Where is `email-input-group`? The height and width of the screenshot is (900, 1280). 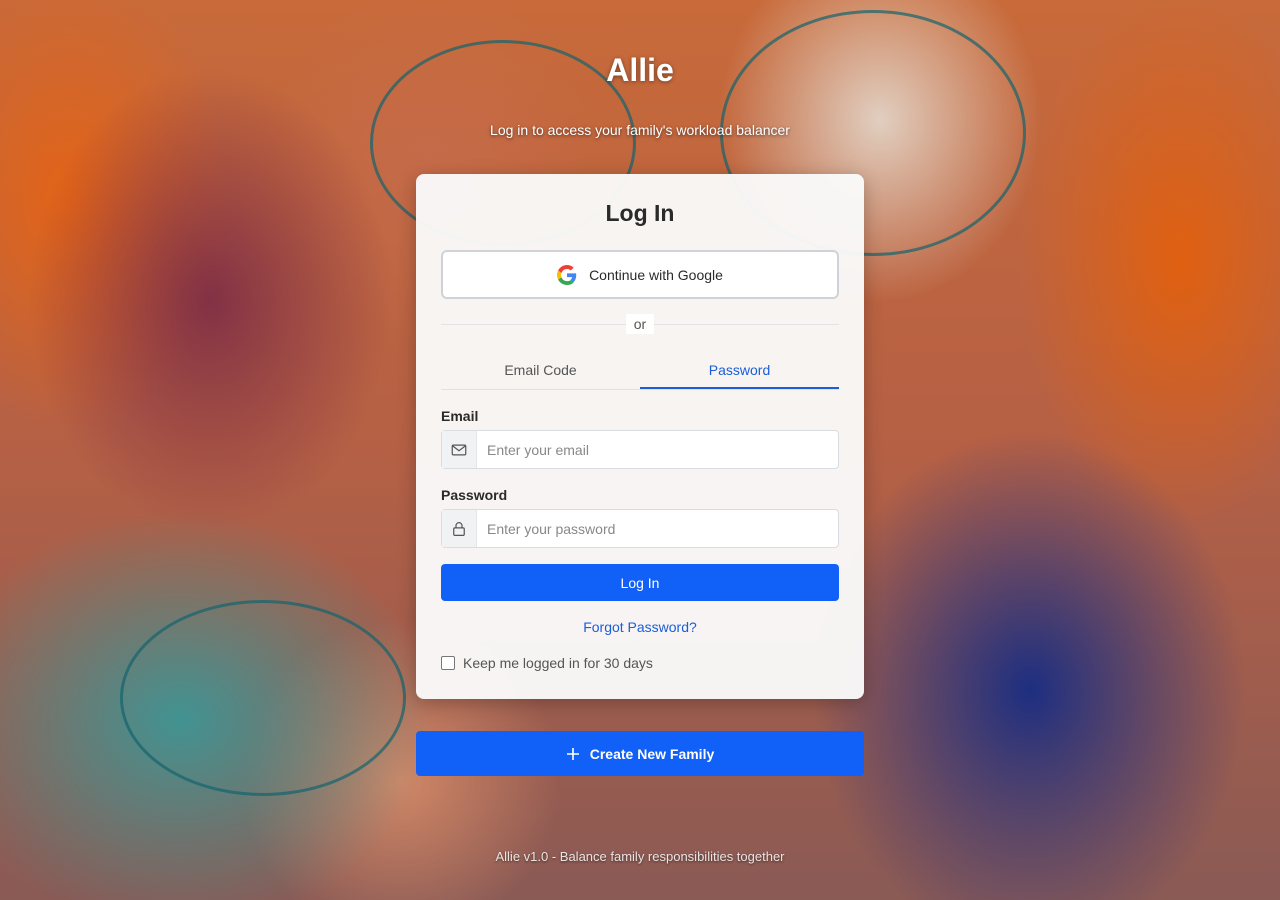 email-input-group is located at coordinates (640, 449).